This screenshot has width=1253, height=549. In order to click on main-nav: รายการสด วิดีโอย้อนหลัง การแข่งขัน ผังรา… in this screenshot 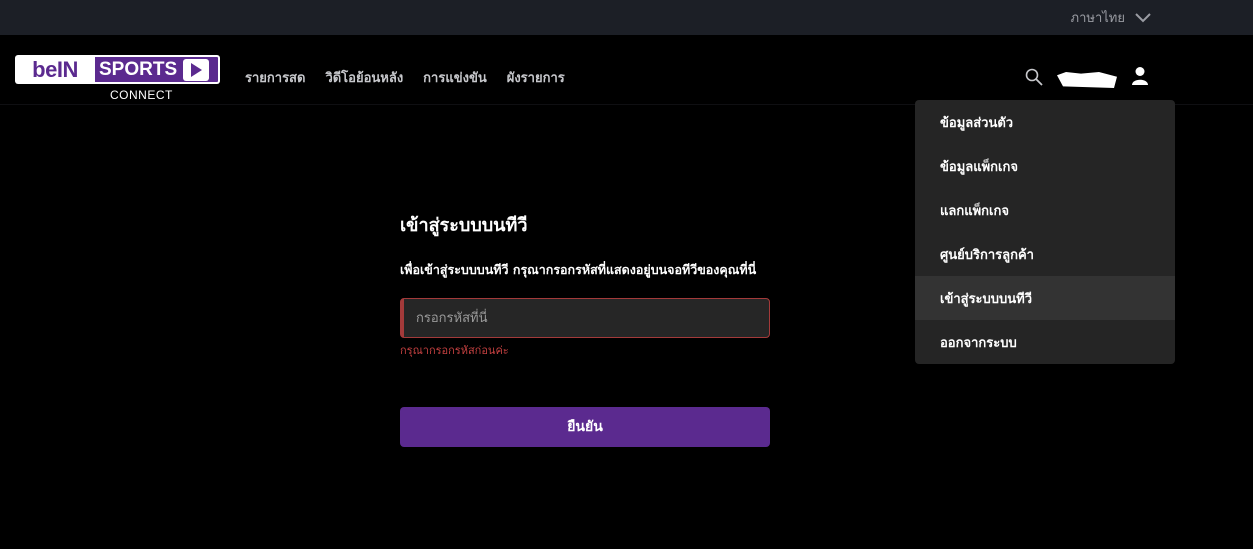, I will do `click(405, 77)`.